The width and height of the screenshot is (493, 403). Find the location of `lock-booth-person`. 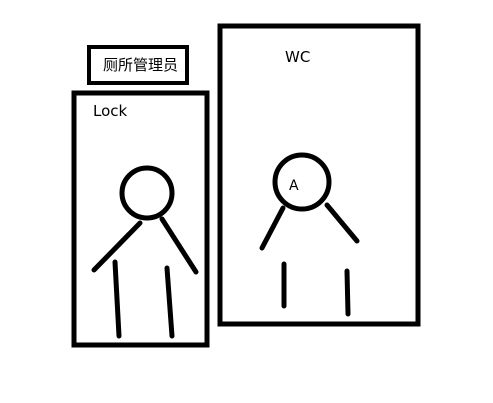

lock-booth-person is located at coordinates (145, 252).